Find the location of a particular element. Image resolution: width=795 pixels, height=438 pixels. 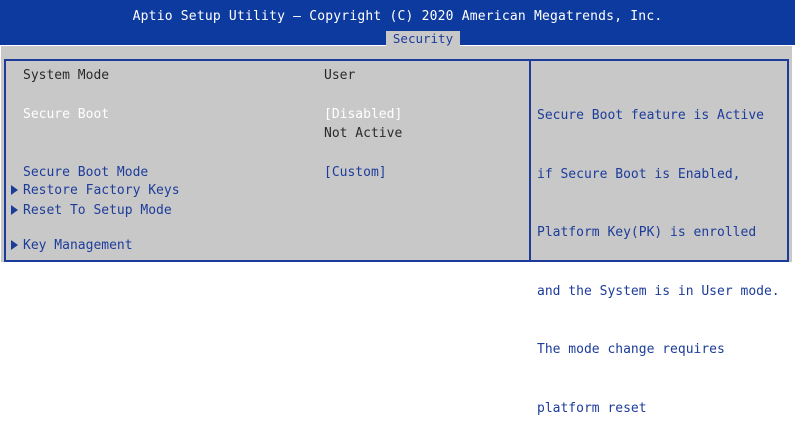

secure-boot-label: Secure Boot is located at coordinates (66, 114).